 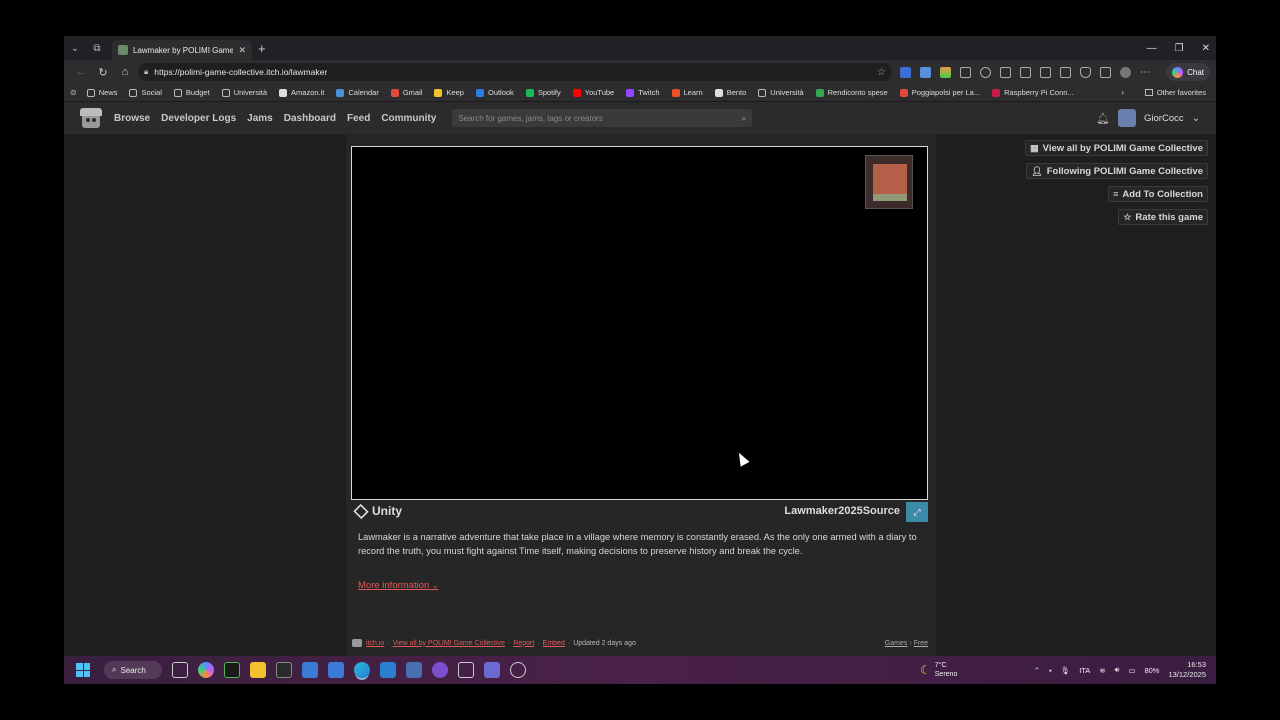 I want to click on nav-jams: Jams, so click(x=260, y=118).